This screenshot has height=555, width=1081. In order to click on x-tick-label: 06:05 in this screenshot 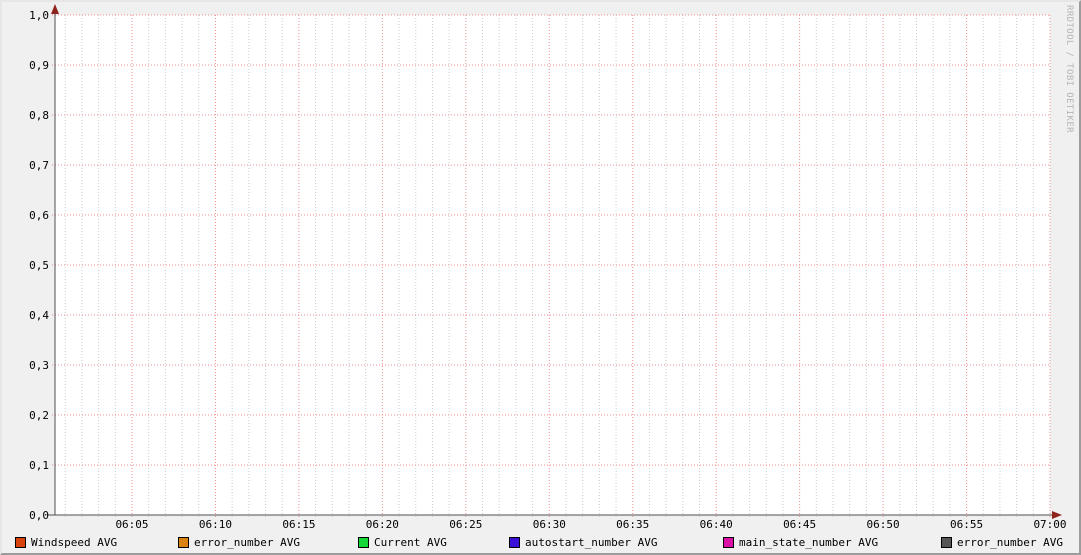, I will do `click(131, 524)`.